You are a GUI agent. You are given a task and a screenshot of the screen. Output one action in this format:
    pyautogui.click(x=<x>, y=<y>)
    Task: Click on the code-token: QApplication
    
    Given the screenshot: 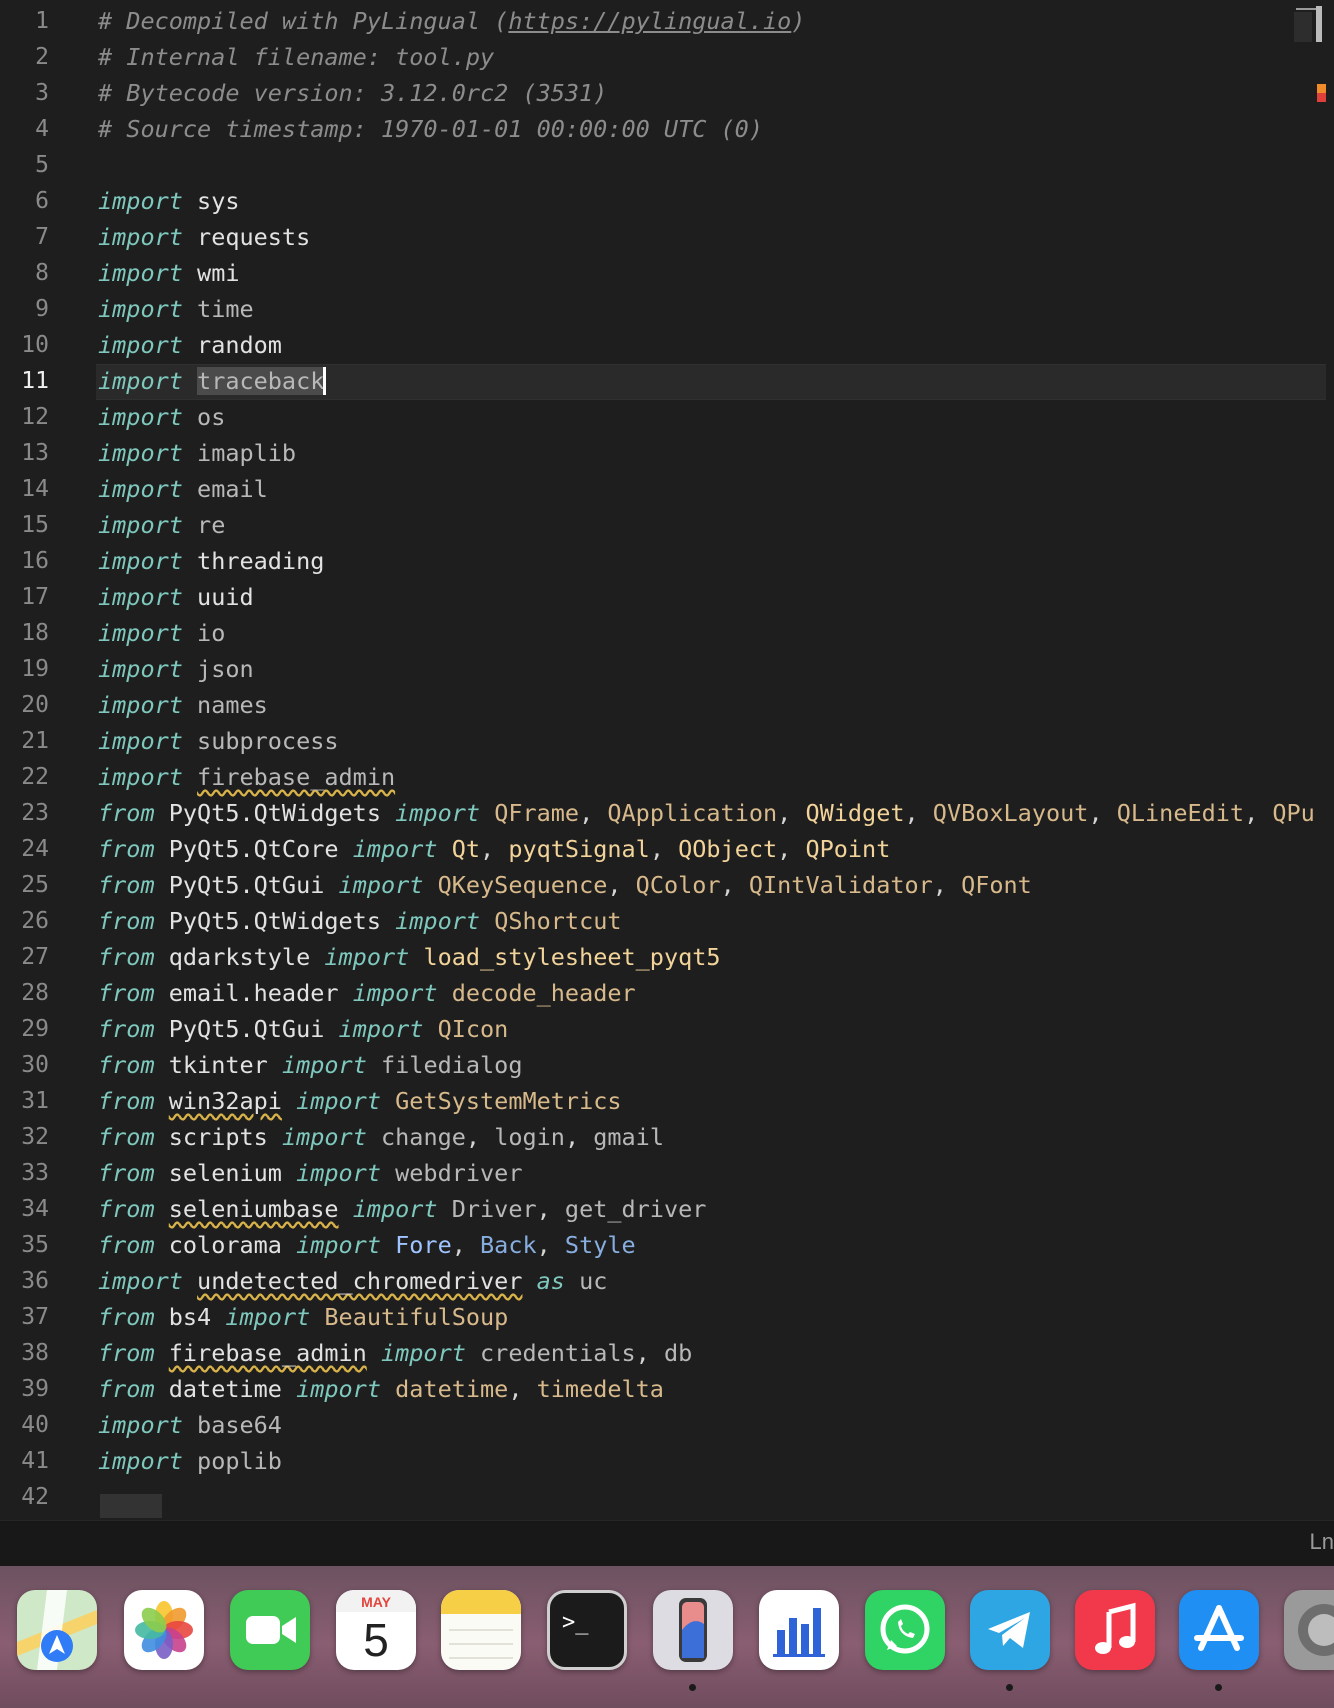 What is the action you would take?
    pyautogui.click(x=692, y=813)
    